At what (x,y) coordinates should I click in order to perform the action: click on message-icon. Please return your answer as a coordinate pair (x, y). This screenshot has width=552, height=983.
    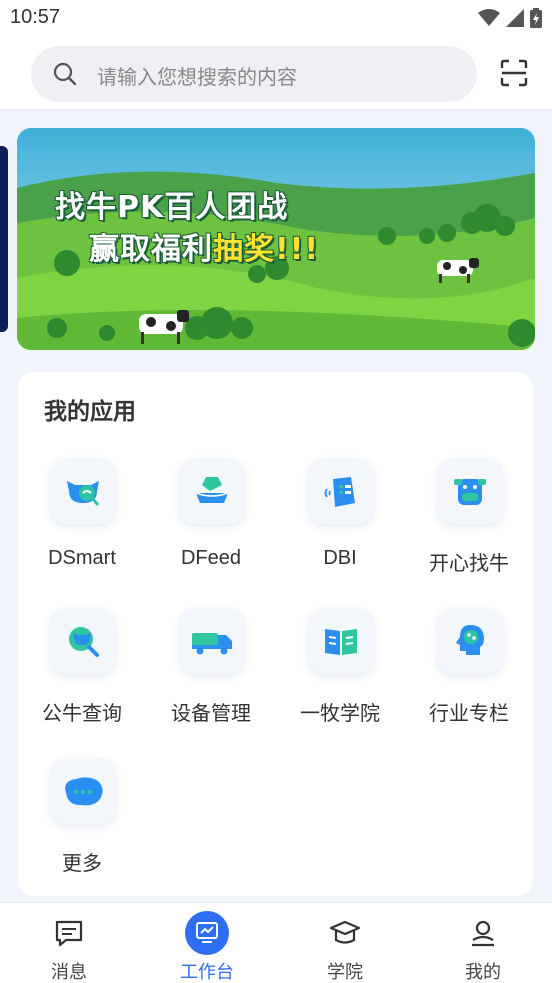
    Looking at the image, I should click on (69, 933).